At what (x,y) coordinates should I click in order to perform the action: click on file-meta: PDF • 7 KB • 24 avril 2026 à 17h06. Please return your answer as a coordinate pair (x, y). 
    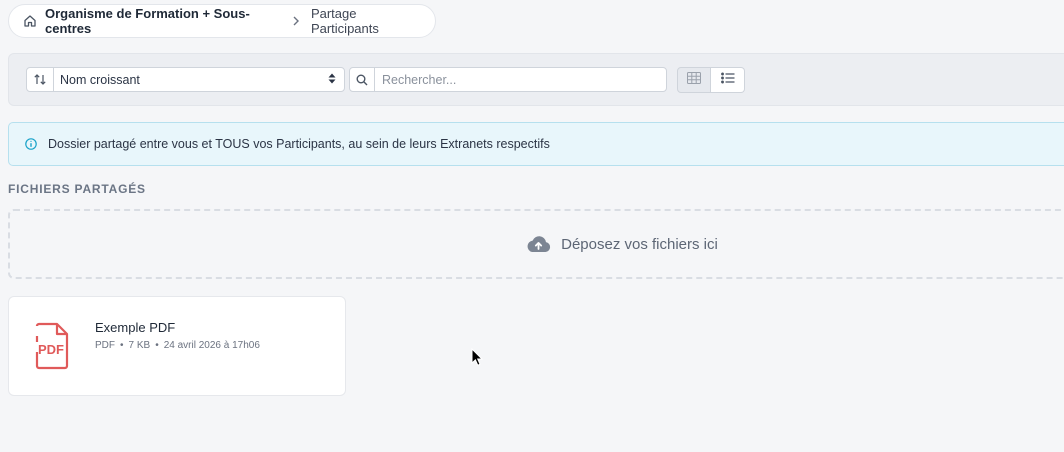
    Looking at the image, I should click on (177, 345).